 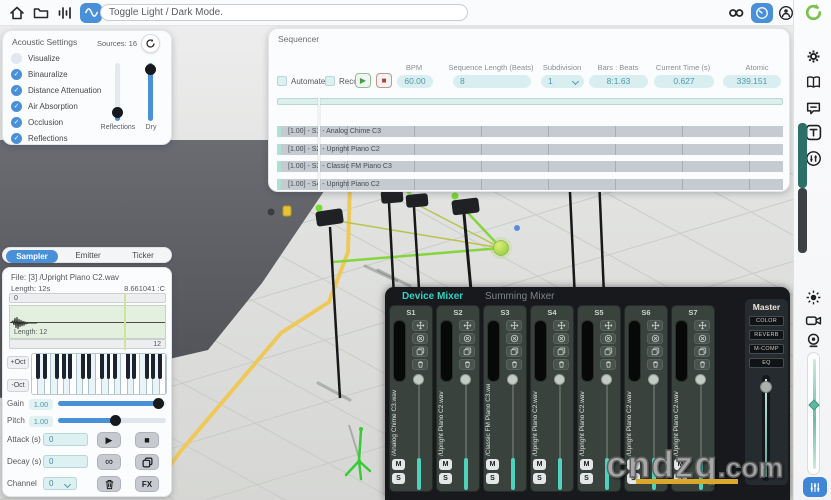 What do you see at coordinates (330, 81) in the screenshot?
I see `record-checkbox` at bounding box center [330, 81].